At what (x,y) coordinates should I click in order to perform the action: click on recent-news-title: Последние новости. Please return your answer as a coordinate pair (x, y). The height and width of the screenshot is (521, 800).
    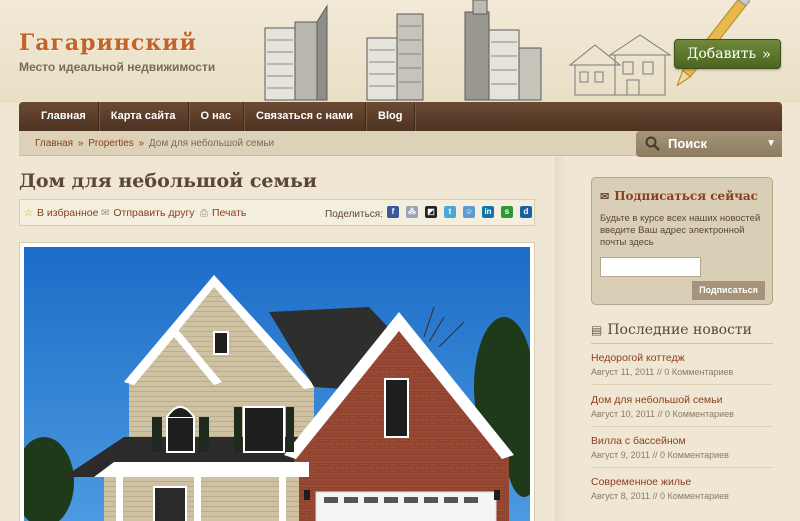
    Looking at the image, I should click on (680, 330).